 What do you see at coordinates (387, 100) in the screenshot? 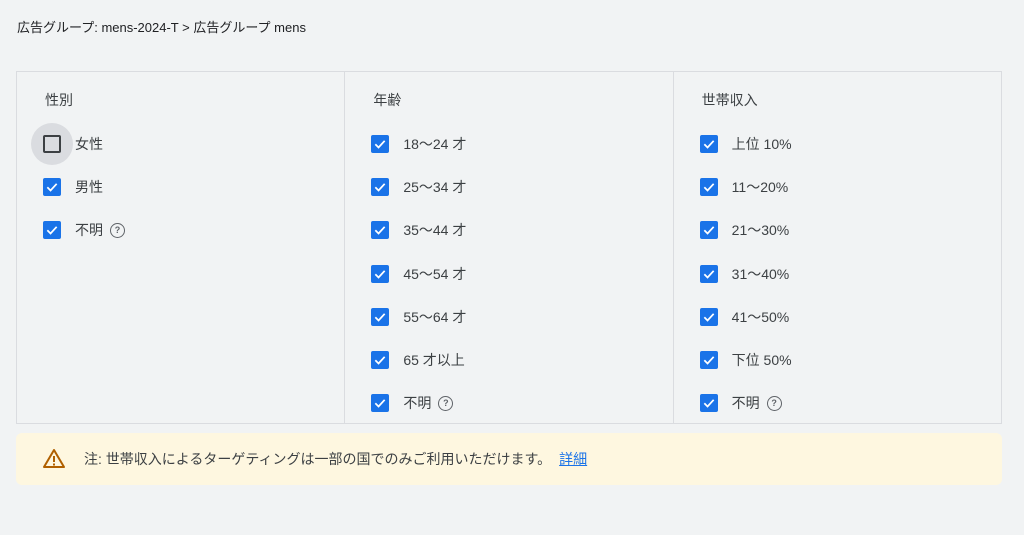
I see `age-title: 年齢` at bounding box center [387, 100].